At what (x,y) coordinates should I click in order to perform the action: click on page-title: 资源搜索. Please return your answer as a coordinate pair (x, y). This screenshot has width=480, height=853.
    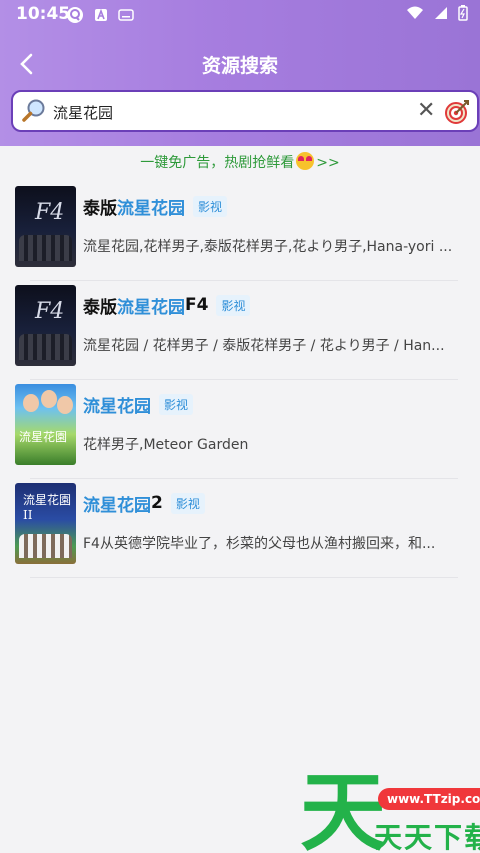
    Looking at the image, I should click on (239, 66).